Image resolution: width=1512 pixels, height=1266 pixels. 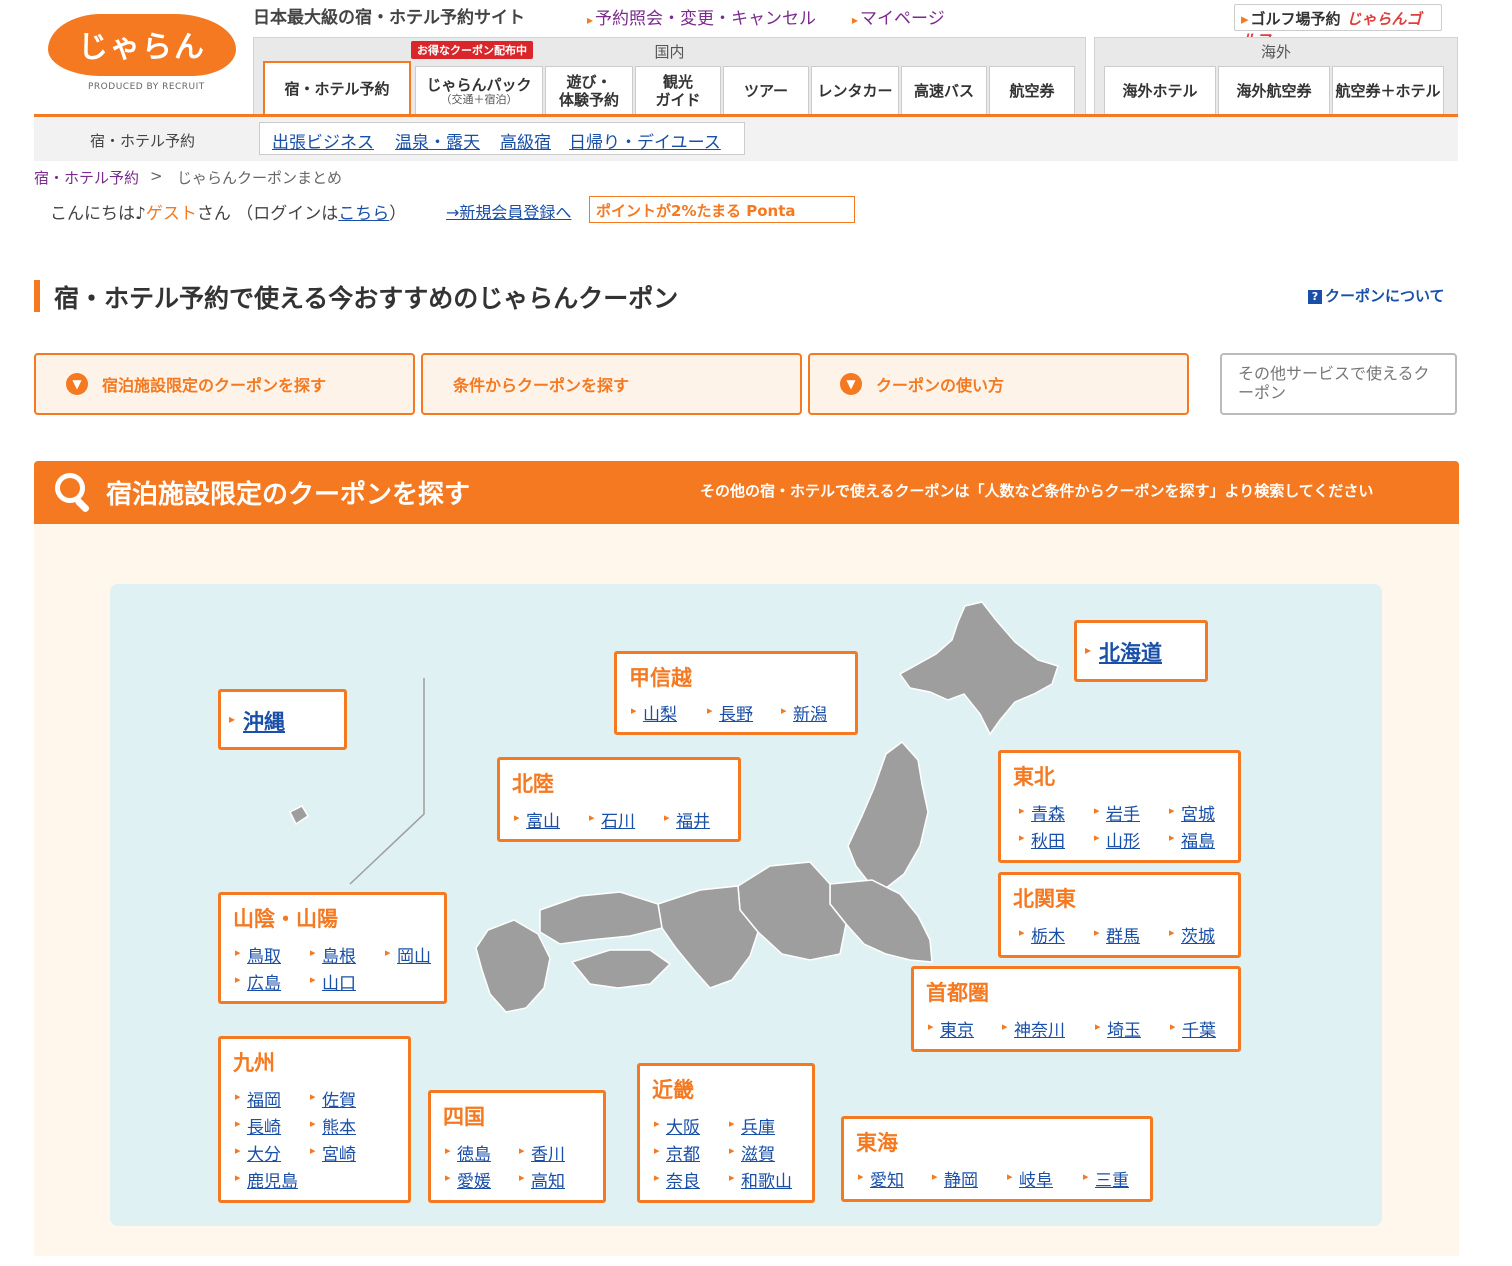 What do you see at coordinates (1042, 934) in the screenshot?
I see `pref-link: 栃木` at bounding box center [1042, 934].